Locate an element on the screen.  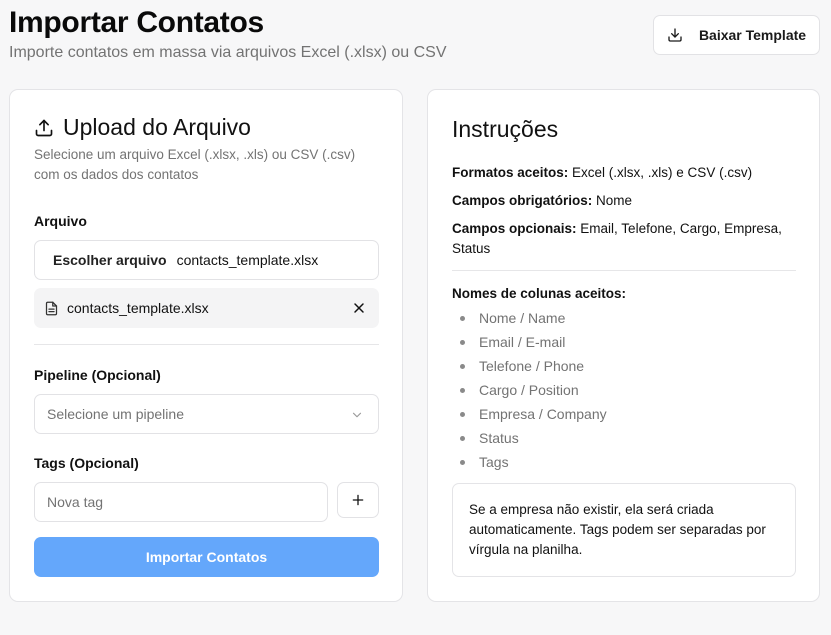
column-name: Status is located at coordinates (499, 438).